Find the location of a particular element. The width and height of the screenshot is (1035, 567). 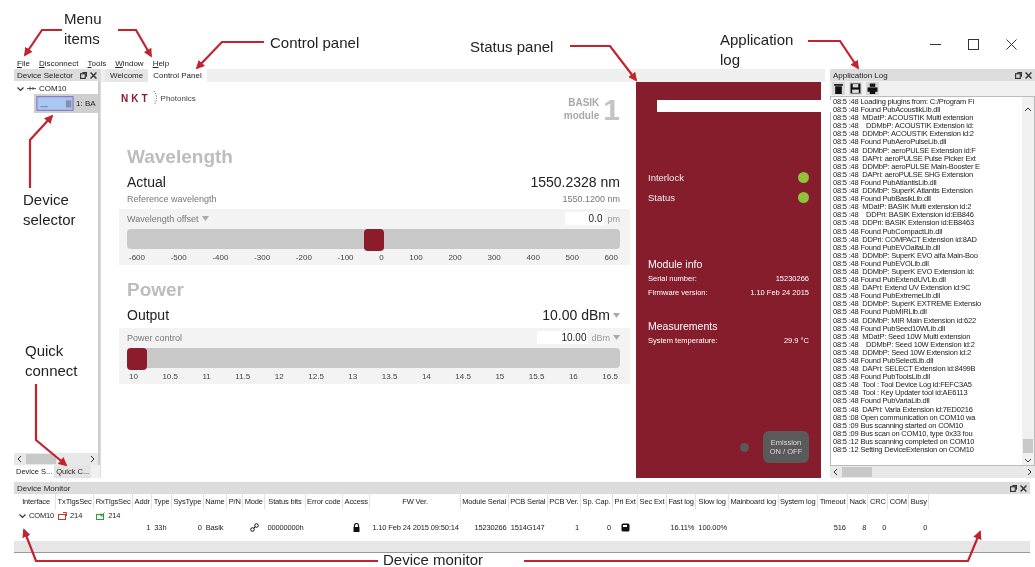

callout-label: Device monitor is located at coordinates (434, 558).